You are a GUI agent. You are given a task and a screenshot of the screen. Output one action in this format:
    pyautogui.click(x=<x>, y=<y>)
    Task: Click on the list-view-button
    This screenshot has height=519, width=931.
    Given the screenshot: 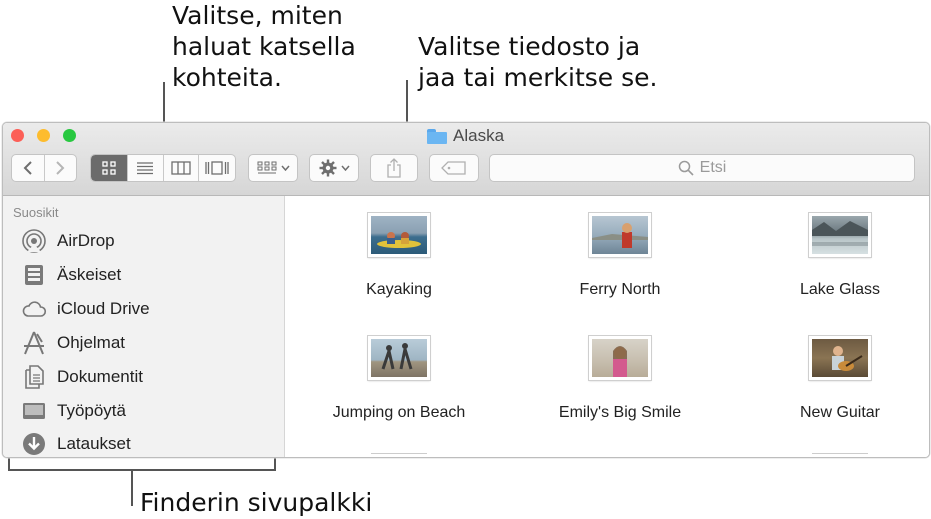 What is the action you would take?
    pyautogui.click(x=146, y=168)
    